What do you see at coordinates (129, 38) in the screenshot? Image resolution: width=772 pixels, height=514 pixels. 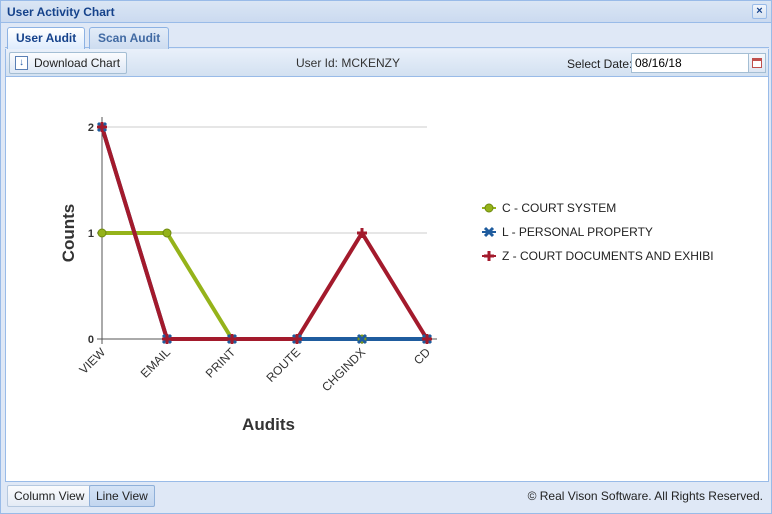 I see `tab-scan-audit: Scan Audit` at bounding box center [129, 38].